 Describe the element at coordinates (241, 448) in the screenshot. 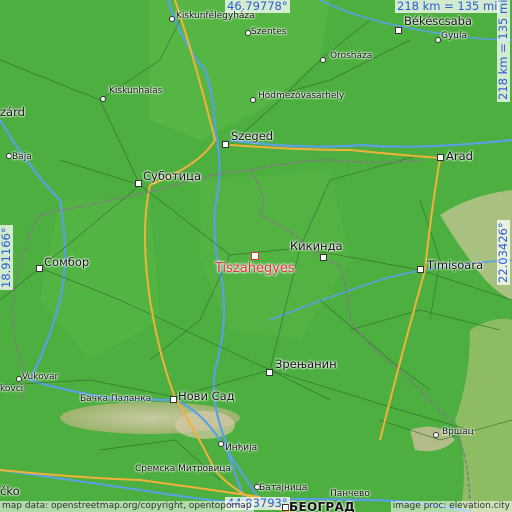

I see `city-label-indjija: Инђија` at that location.